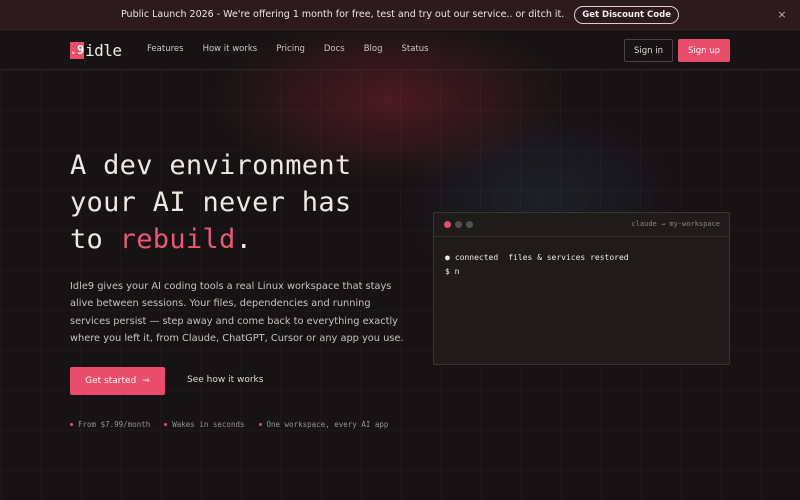 The width and height of the screenshot is (800, 500). I want to click on feature-price: From $7.99/month, so click(114, 424).